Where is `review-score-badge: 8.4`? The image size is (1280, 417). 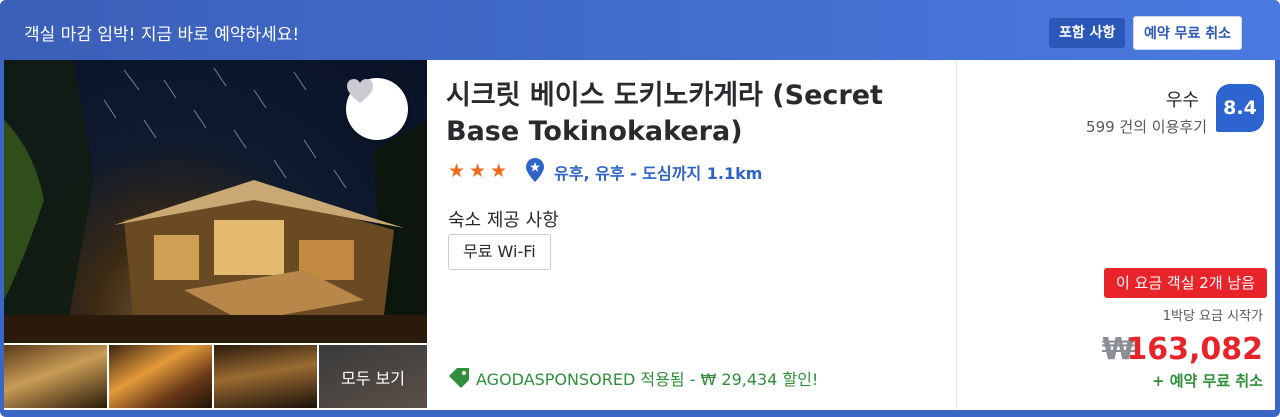 review-score-badge: 8.4 is located at coordinates (1240, 108).